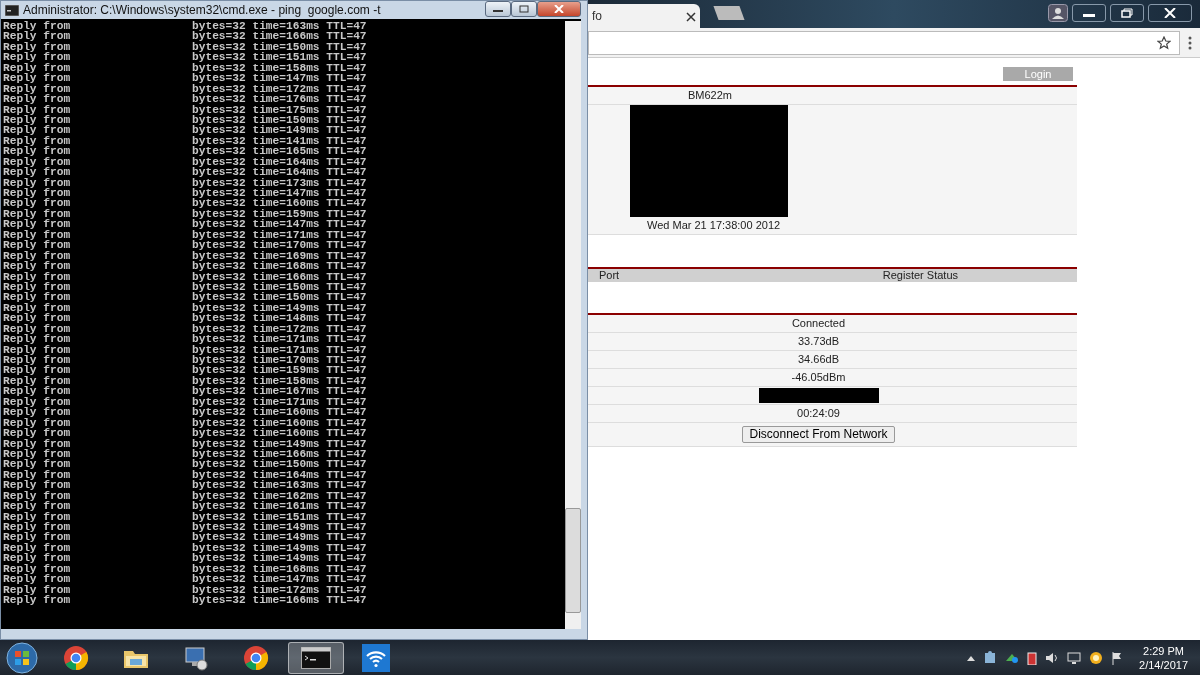 This screenshot has height=675, width=1200. What do you see at coordinates (196, 657) in the screenshot?
I see `network-computer-icon` at bounding box center [196, 657].